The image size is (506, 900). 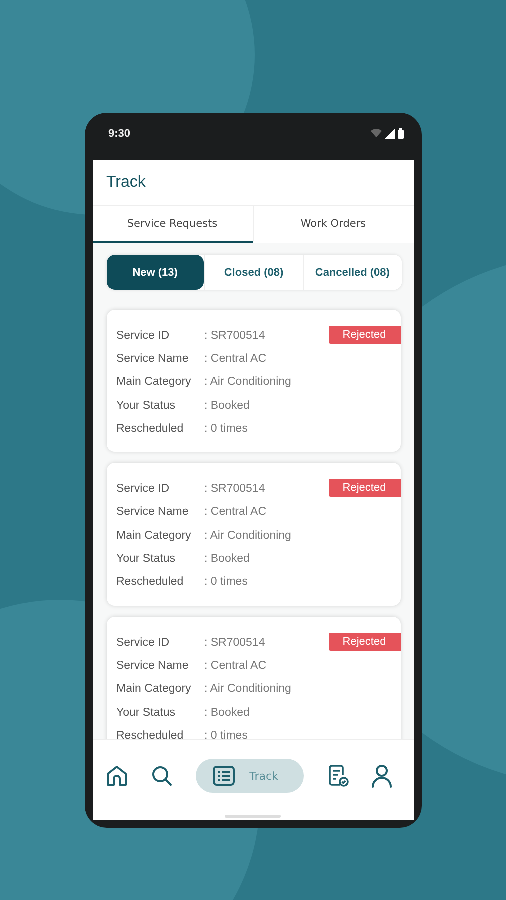 What do you see at coordinates (126, 183) in the screenshot?
I see `page-title: Track` at bounding box center [126, 183].